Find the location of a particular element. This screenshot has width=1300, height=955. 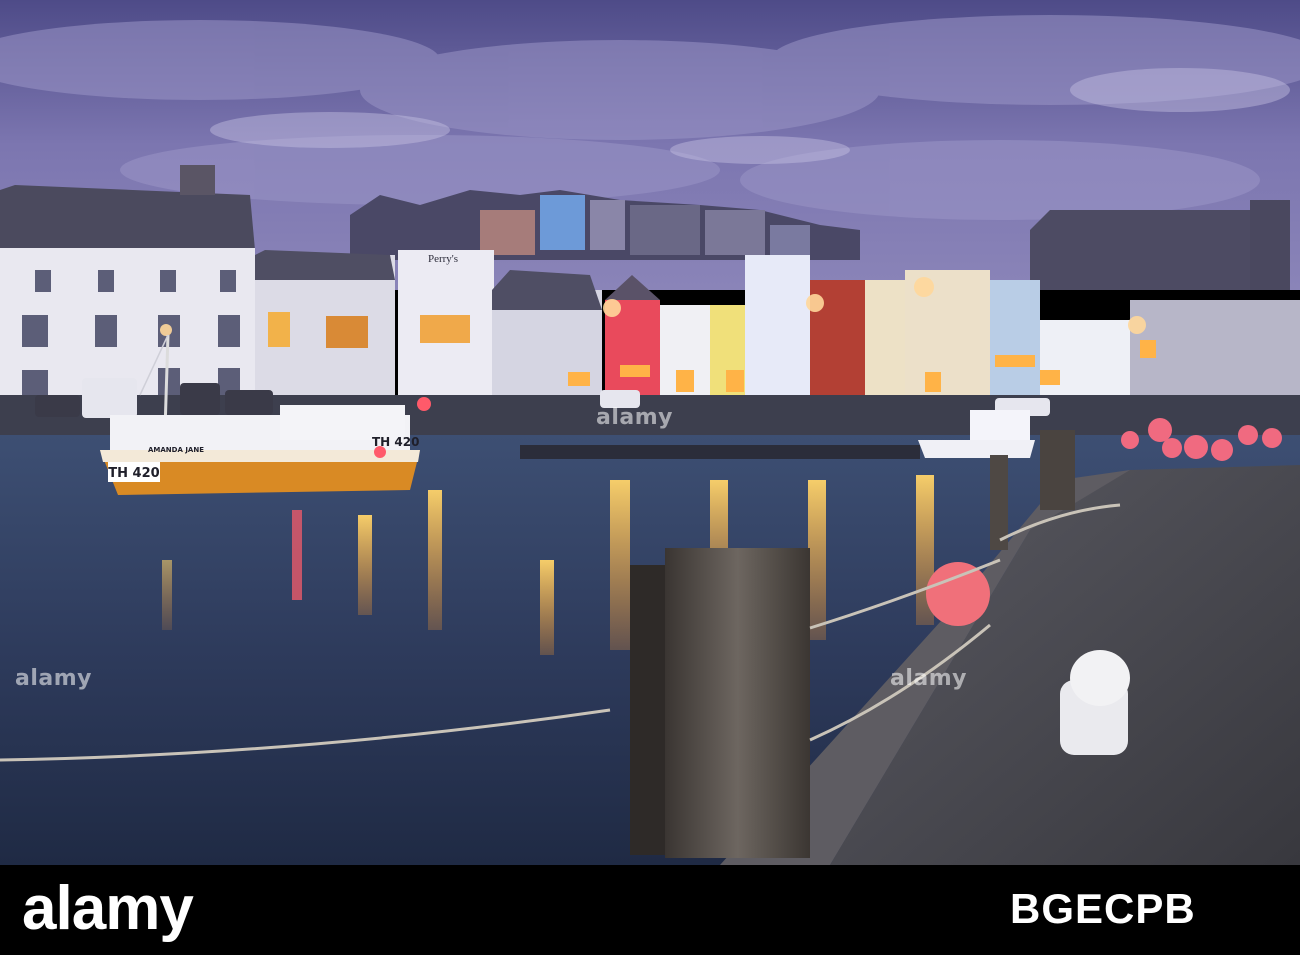

boat-registration-bow: TH 420 is located at coordinates (133, 473).